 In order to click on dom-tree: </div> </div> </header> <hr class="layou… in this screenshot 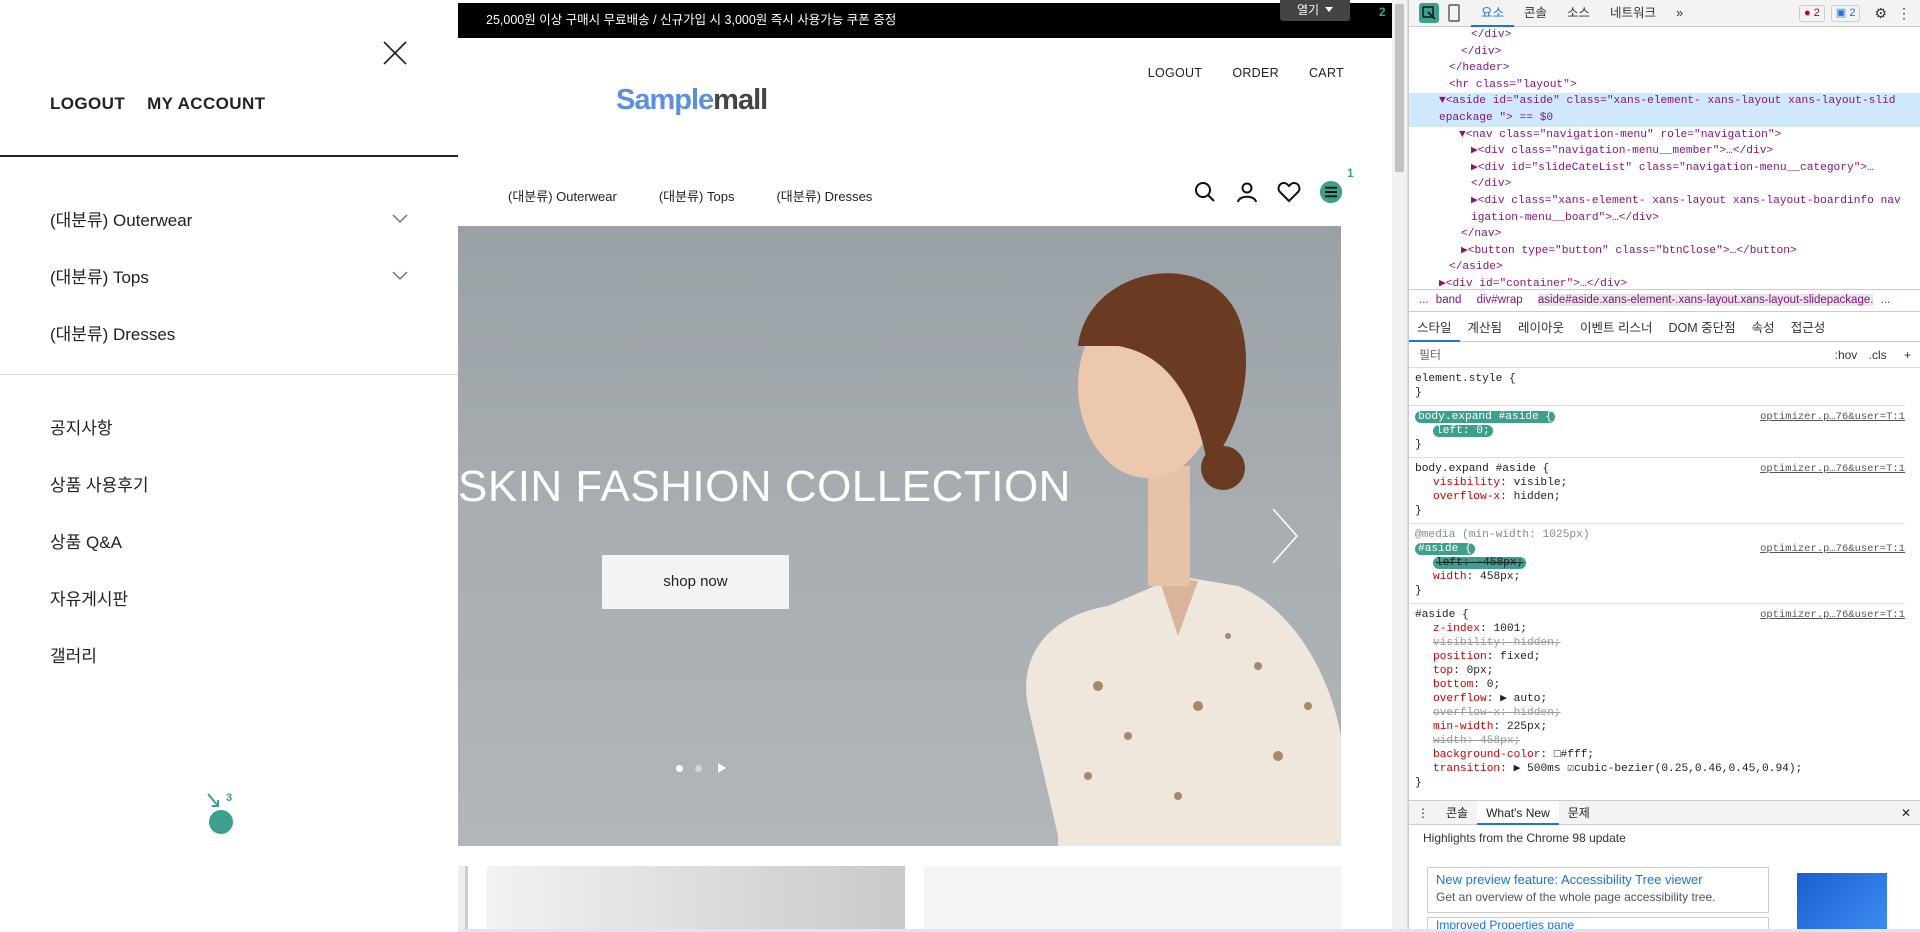, I will do `click(1664, 158)`.